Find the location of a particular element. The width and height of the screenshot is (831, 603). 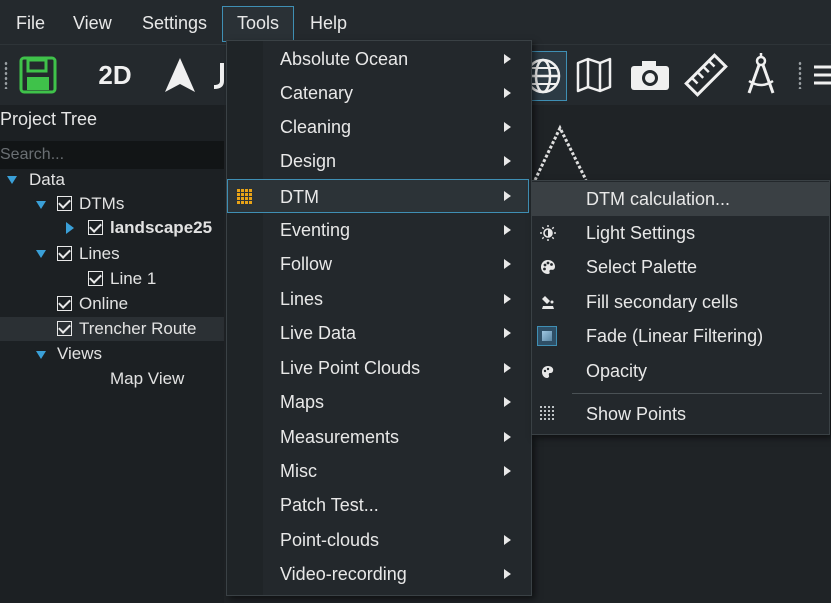

submenu-item-opacity: Opacity is located at coordinates (680, 371).